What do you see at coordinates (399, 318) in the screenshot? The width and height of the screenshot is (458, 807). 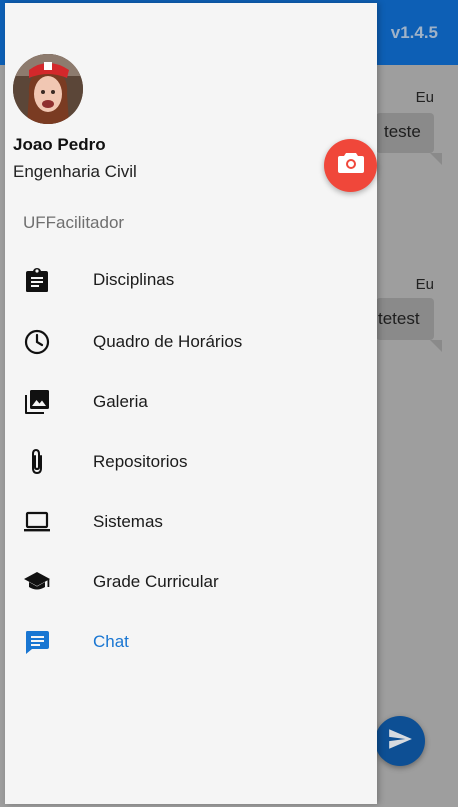 I see `message-text: tetest` at bounding box center [399, 318].